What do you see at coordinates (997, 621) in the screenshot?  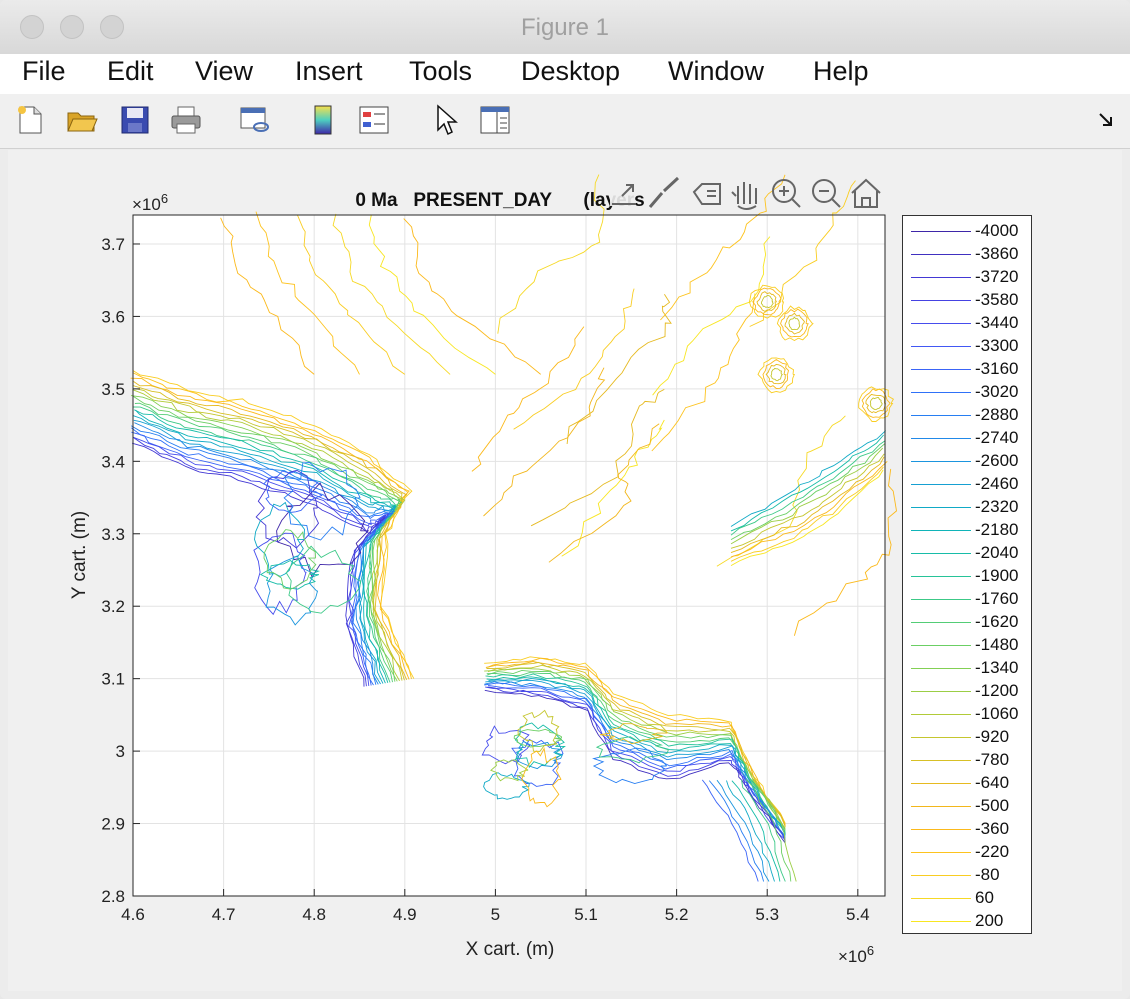 I see `legend-label: -1620` at bounding box center [997, 621].